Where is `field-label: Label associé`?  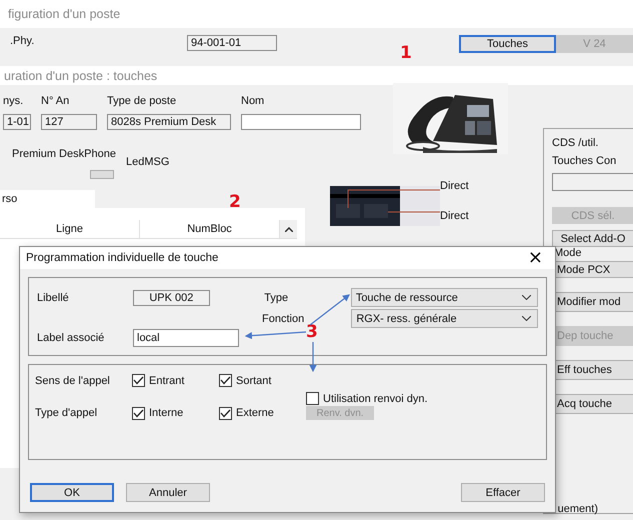 field-label: Label associé is located at coordinates (71, 338).